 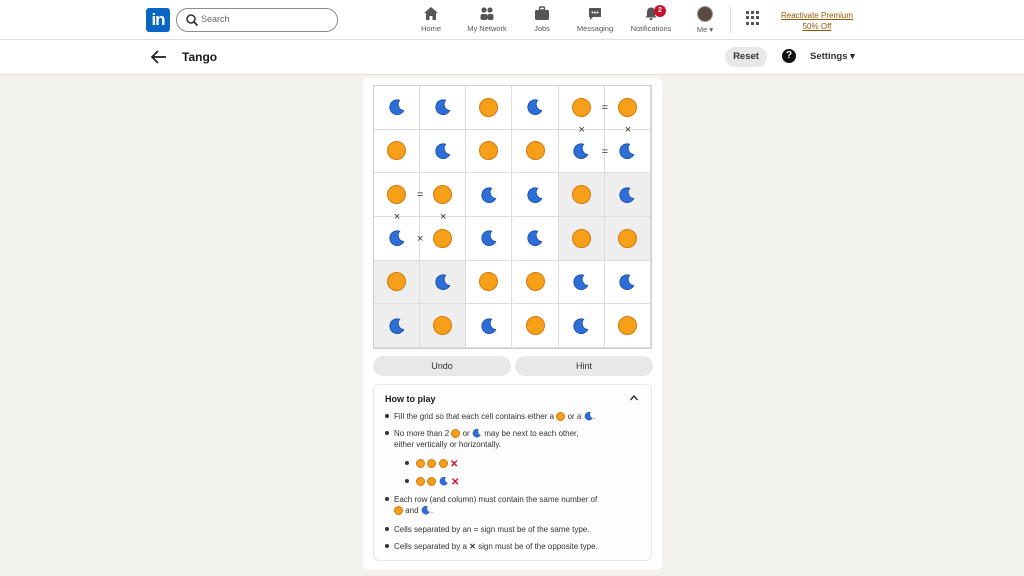 What do you see at coordinates (753, 18) in the screenshot?
I see `apps-grid-icon` at bounding box center [753, 18].